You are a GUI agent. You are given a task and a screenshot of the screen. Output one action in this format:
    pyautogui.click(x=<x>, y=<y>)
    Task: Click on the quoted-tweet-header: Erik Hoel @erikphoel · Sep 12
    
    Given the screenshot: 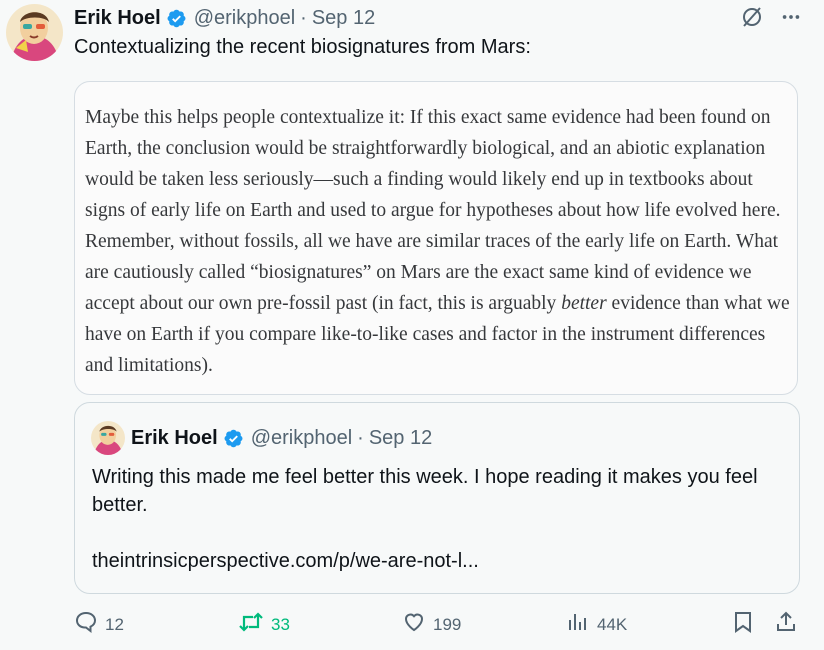 What is the action you would take?
    pyautogui.click(x=261, y=438)
    